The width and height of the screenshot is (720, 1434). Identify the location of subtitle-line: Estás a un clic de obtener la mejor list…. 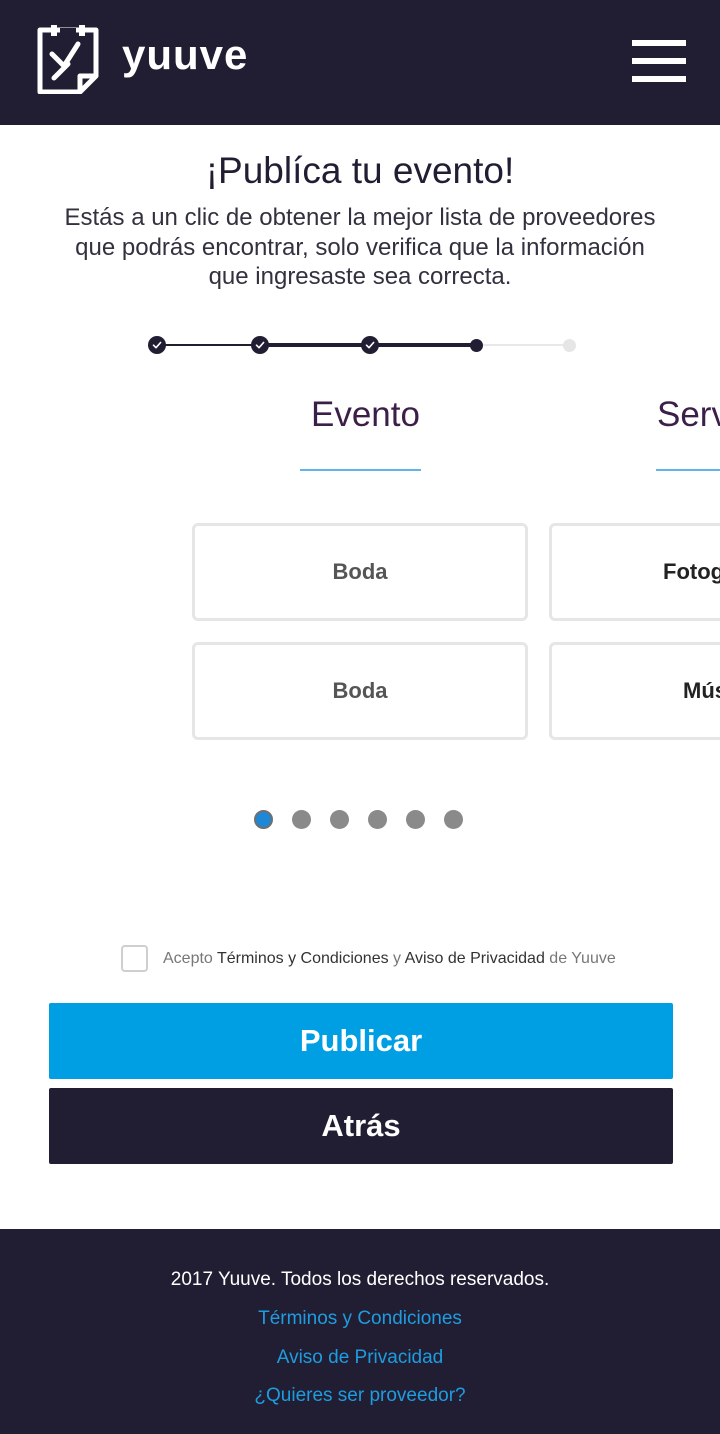
(360, 217).